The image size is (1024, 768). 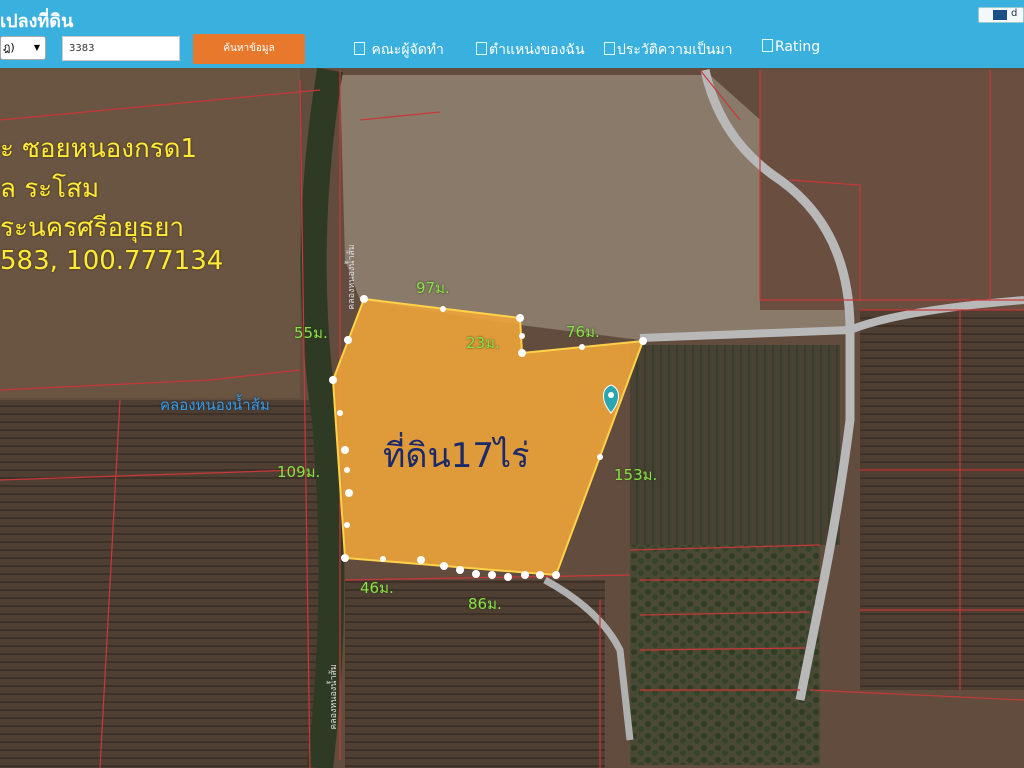 I want to click on canal-label: คลองหนองน้ำส้ม, so click(x=215, y=405).